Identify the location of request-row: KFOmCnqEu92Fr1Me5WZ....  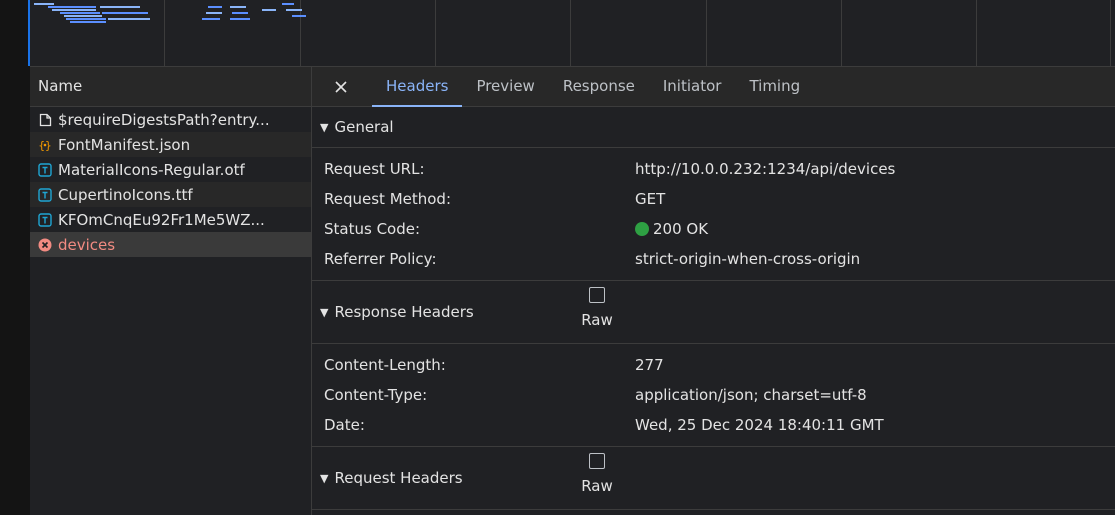
(170, 219).